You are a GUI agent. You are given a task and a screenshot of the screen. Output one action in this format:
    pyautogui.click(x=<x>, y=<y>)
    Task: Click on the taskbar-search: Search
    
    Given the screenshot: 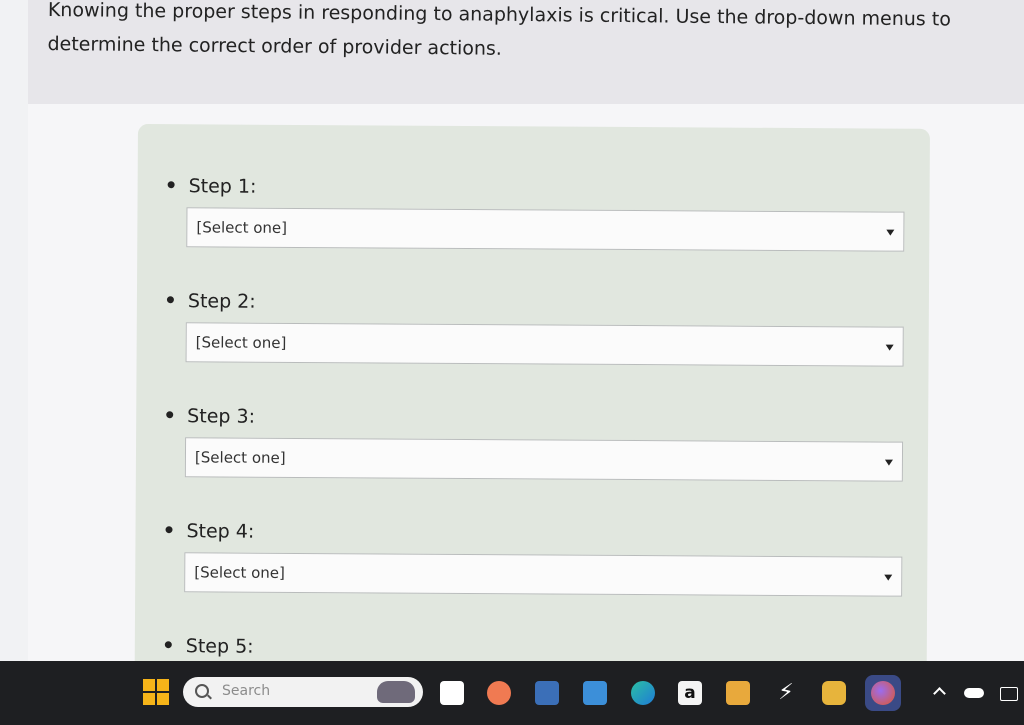 What is the action you would take?
    pyautogui.click(x=303, y=692)
    